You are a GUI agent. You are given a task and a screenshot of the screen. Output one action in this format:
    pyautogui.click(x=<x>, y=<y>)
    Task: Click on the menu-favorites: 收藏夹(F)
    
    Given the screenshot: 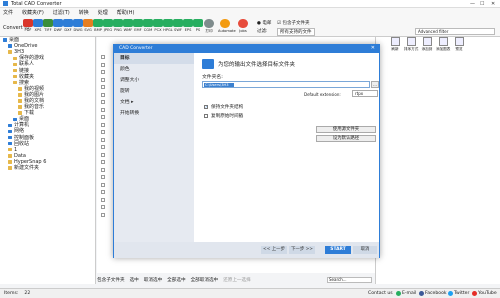 What is the action you would take?
    pyautogui.click(x=33, y=12)
    